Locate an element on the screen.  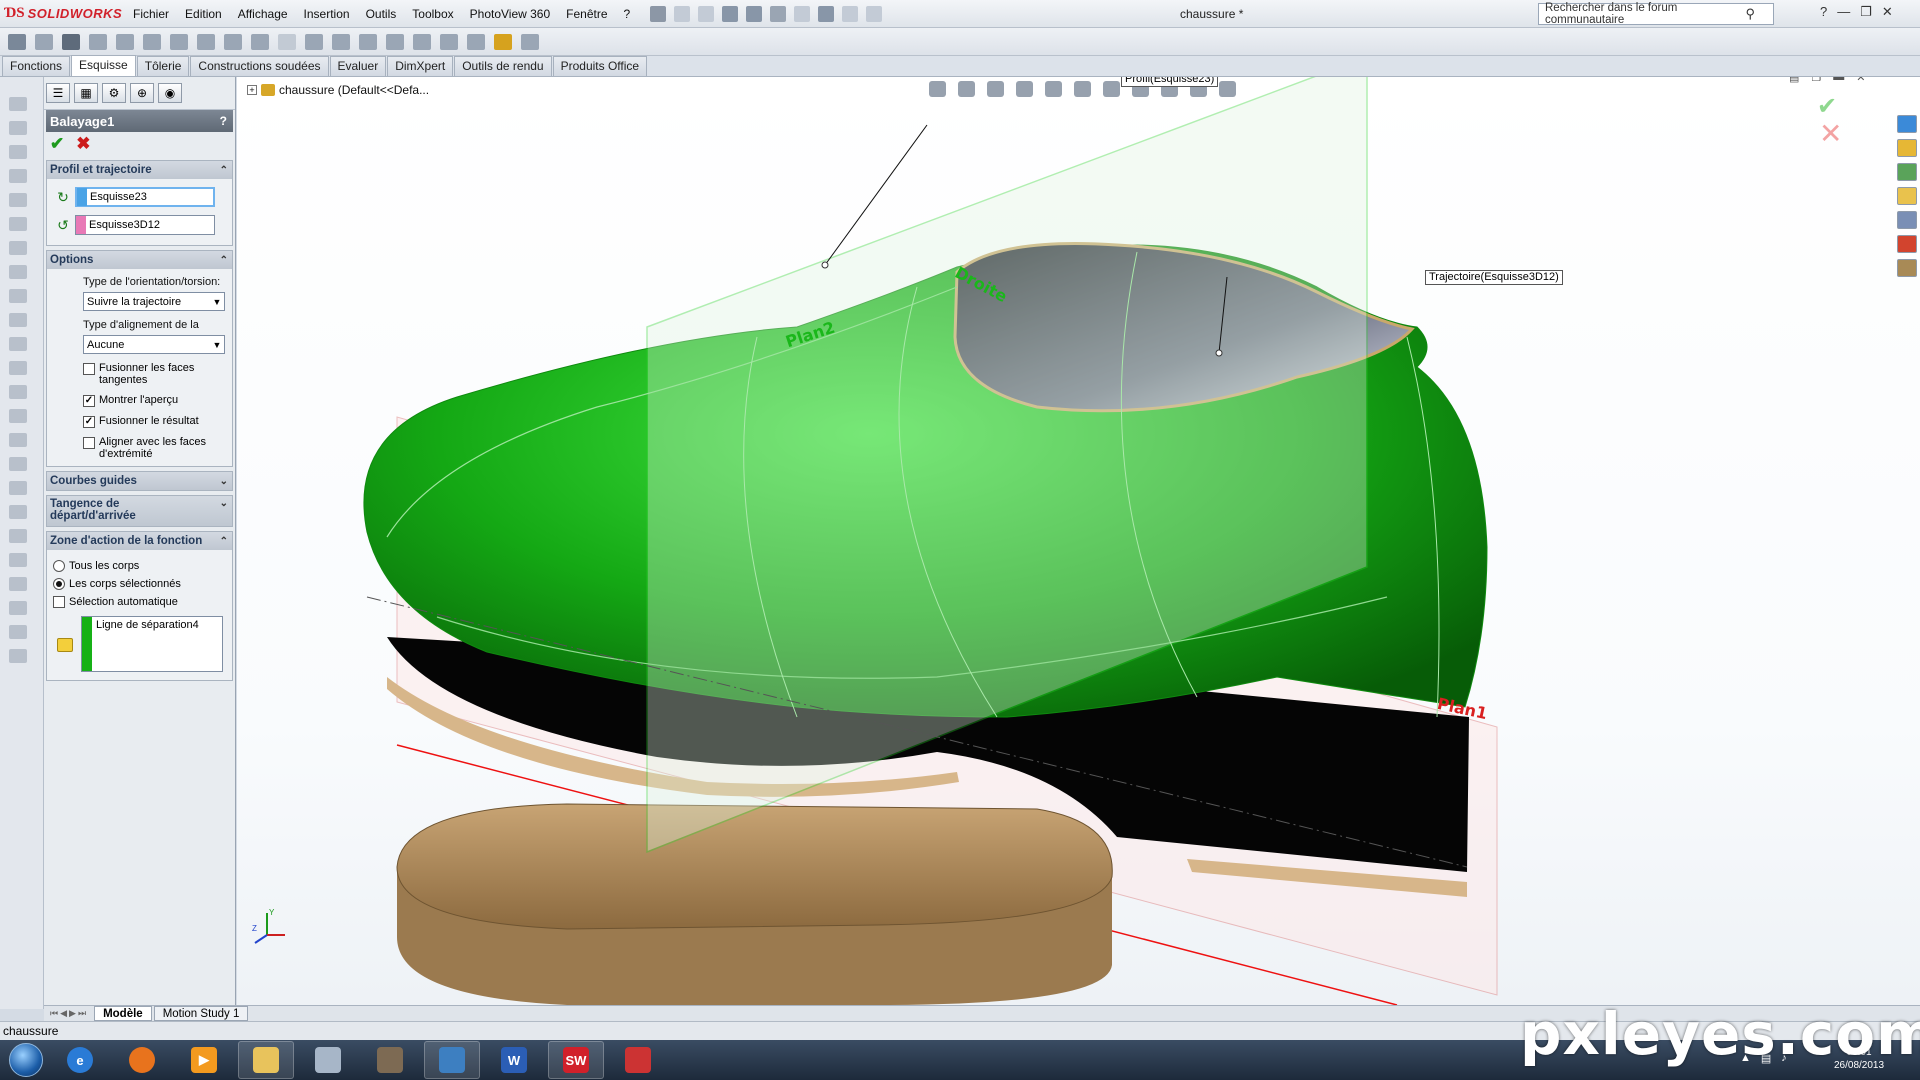
merge-result-checkbox: ✓ Fusionner le résultat is located at coordinates (139, 421).